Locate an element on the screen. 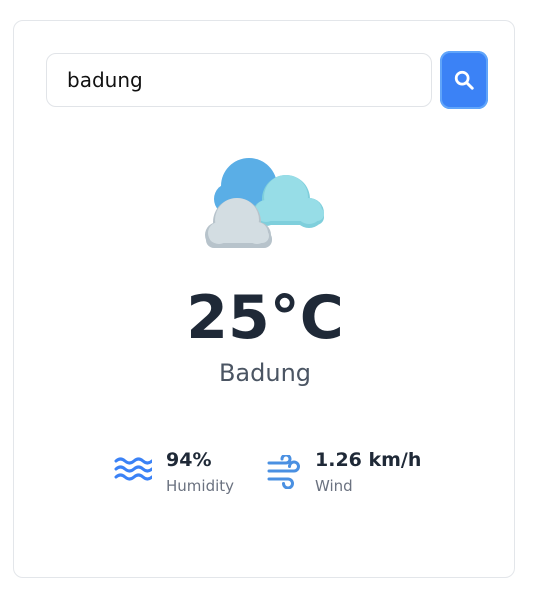  humidity-label: Humidity is located at coordinates (200, 486).